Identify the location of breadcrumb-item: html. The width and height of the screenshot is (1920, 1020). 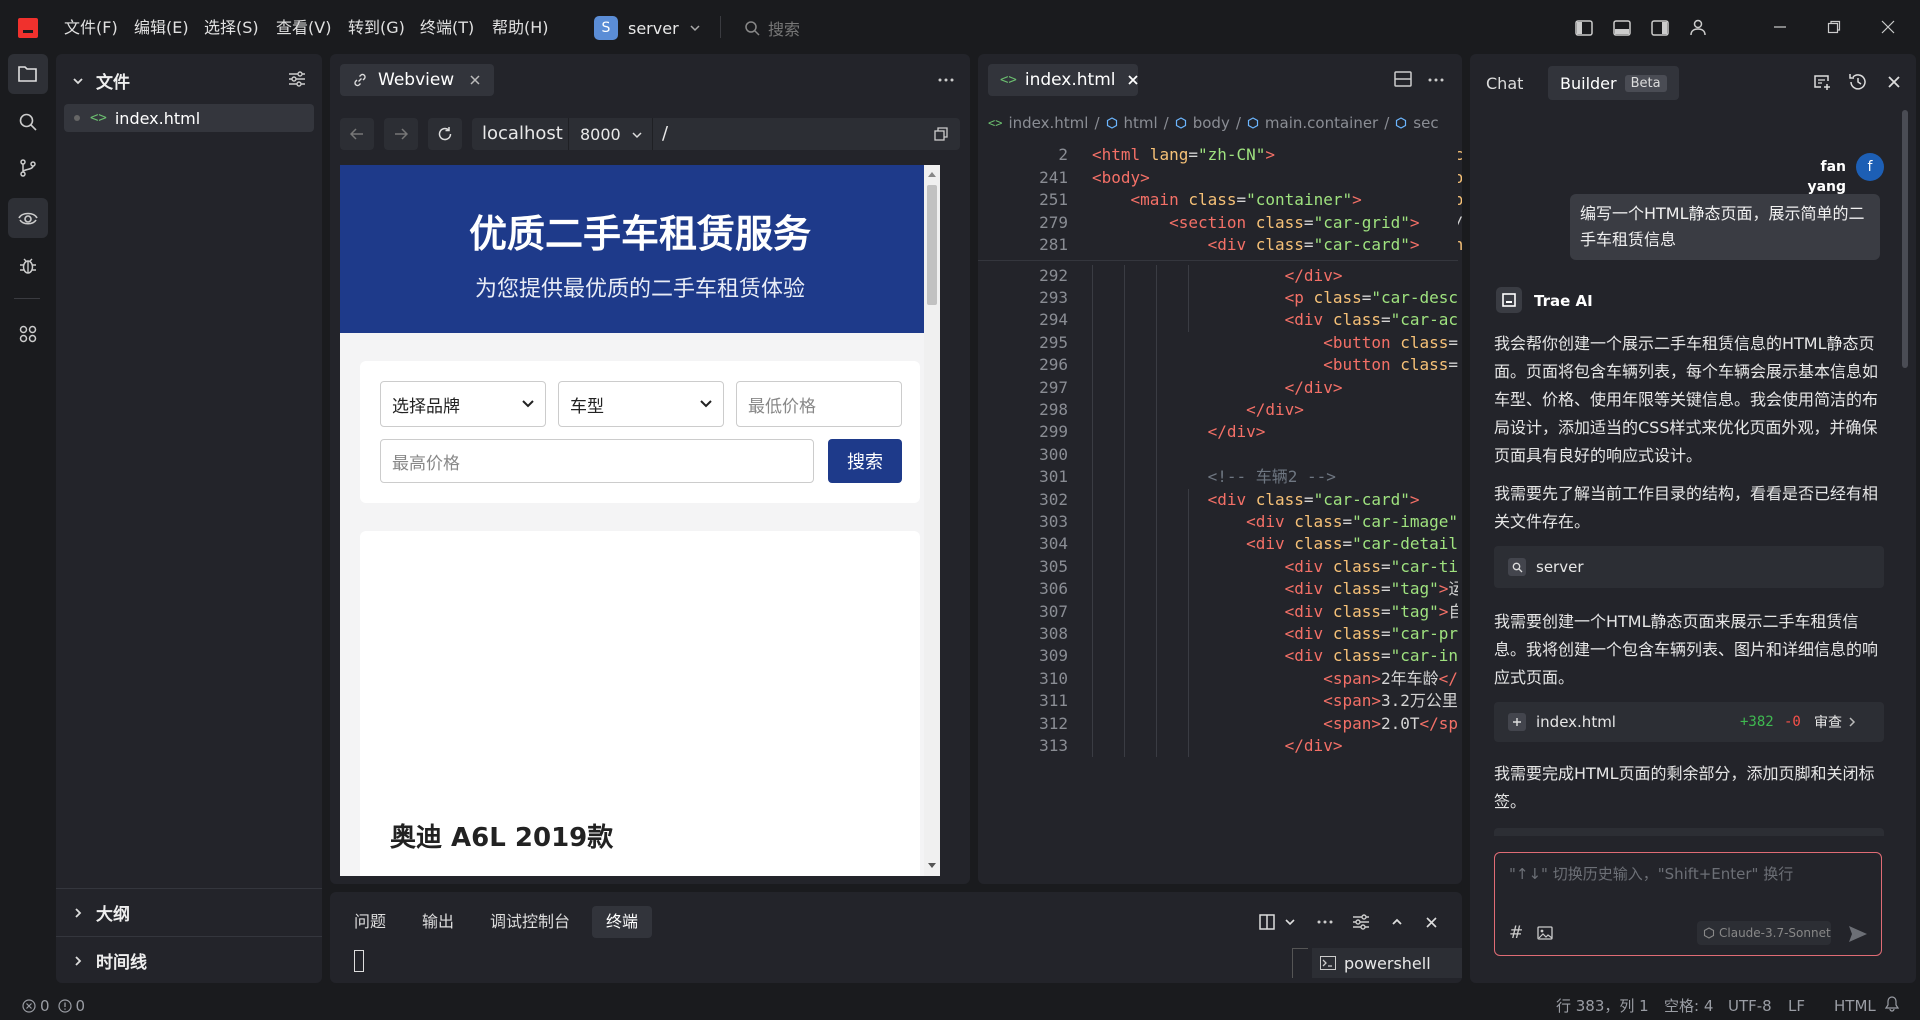
(1141, 123).